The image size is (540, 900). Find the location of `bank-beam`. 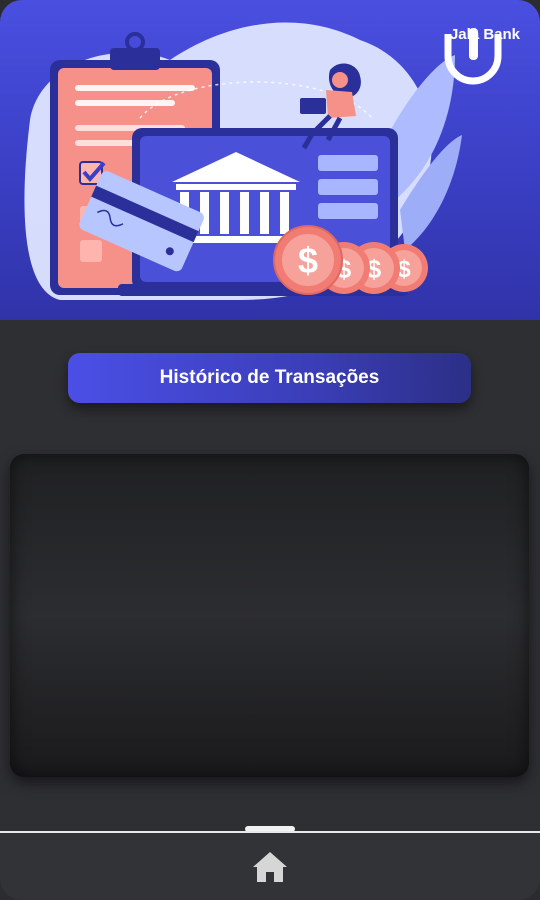

bank-beam is located at coordinates (236, 187).